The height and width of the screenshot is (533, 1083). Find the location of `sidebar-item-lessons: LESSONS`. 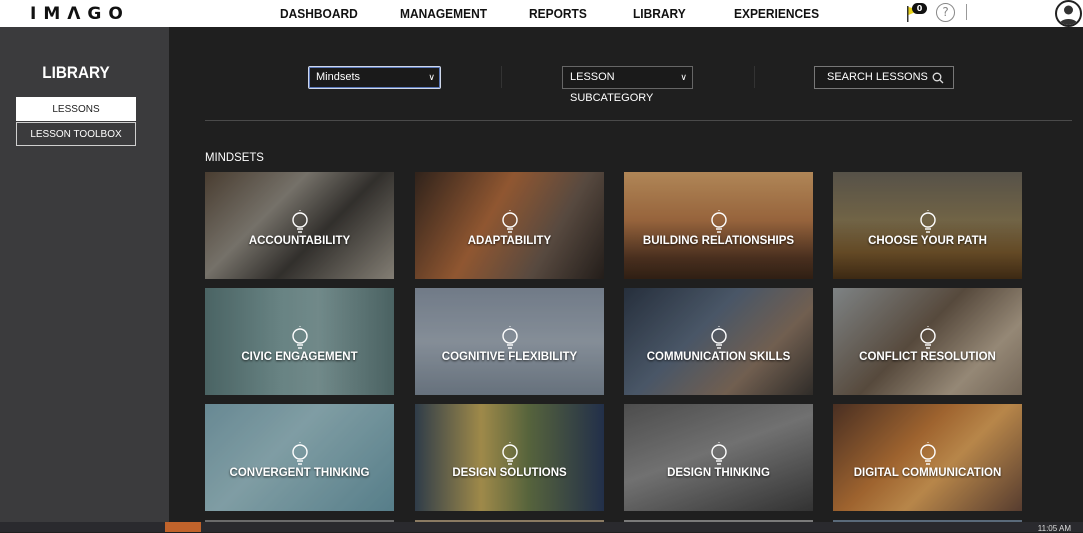

sidebar-item-lessons: LESSONS is located at coordinates (76, 109).